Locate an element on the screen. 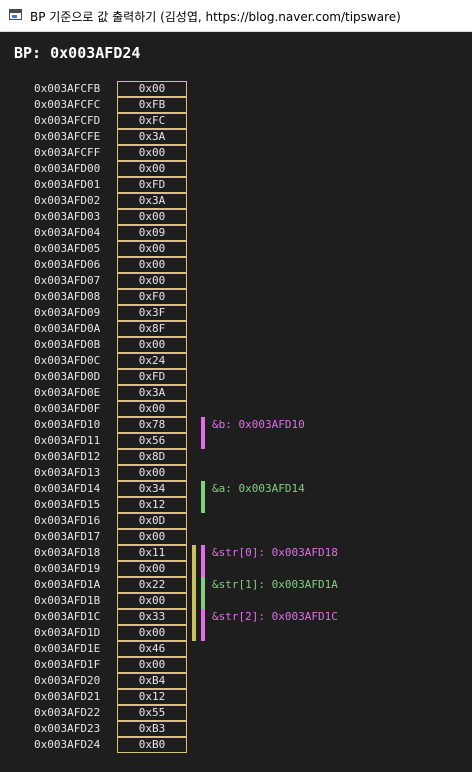 This screenshot has width=472, height=772. memory-byte-cell: 0xFB is located at coordinates (152, 105).